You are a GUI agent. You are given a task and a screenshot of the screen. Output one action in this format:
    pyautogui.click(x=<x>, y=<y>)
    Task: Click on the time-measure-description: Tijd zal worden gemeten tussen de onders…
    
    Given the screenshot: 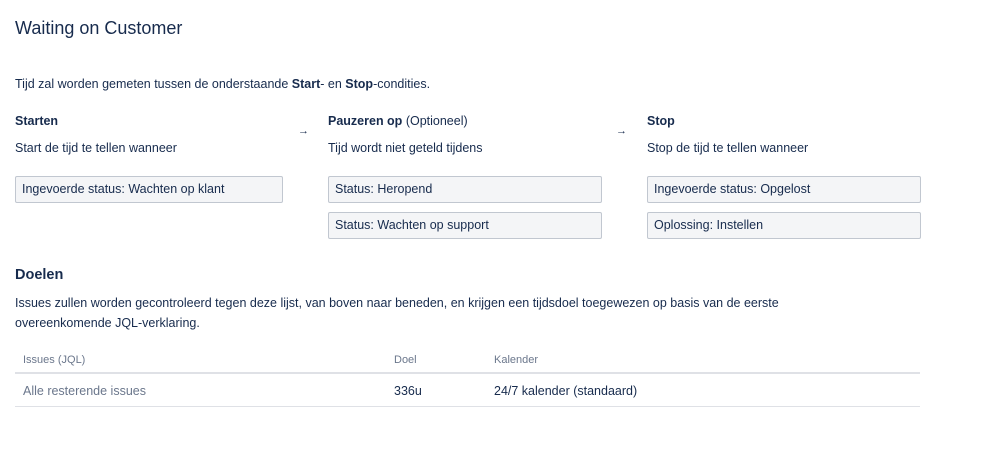 What is the action you would take?
    pyautogui.click(x=222, y=84)
    